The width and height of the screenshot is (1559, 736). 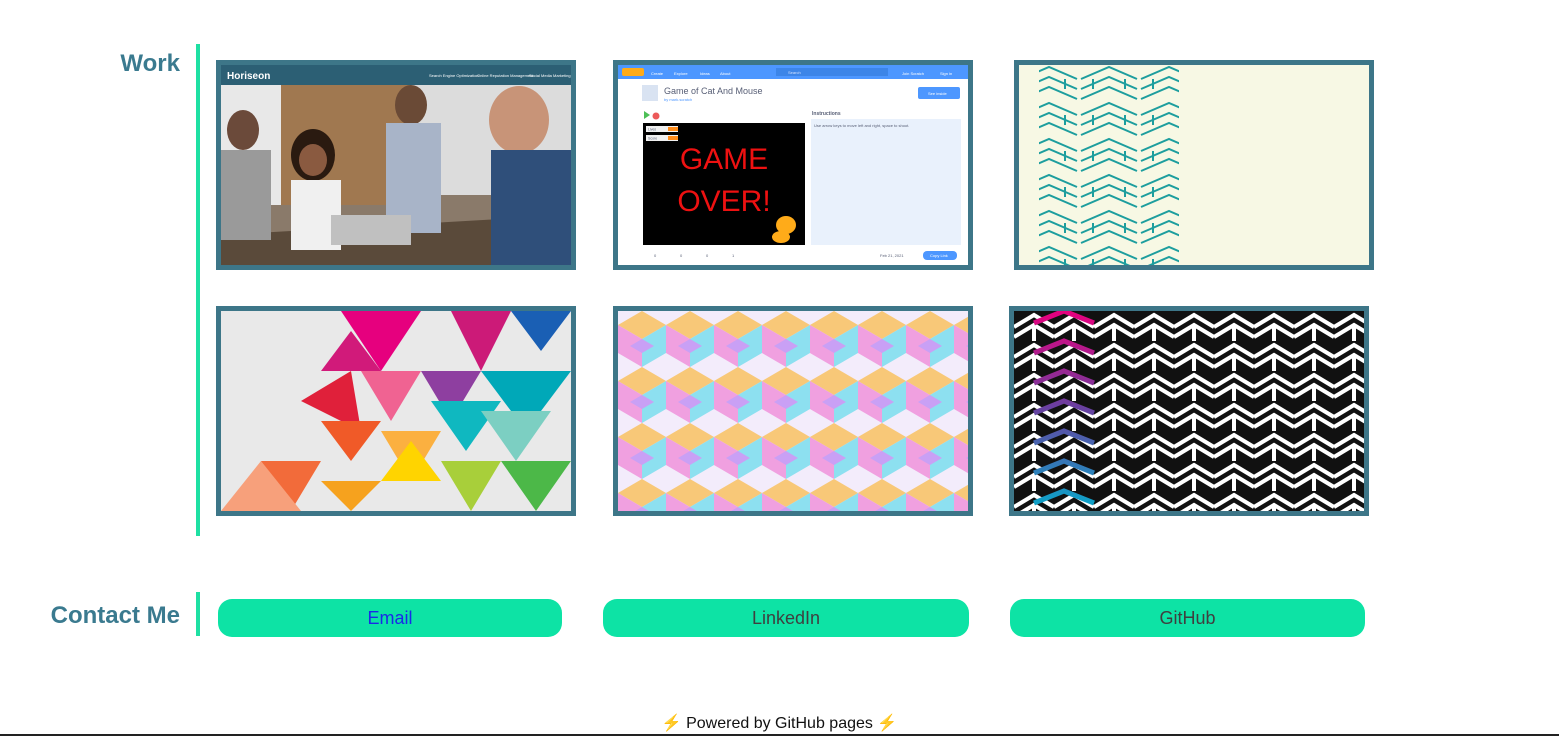 I want to click on horiseon-brand: Horiseon, so click(x=248, y=76).